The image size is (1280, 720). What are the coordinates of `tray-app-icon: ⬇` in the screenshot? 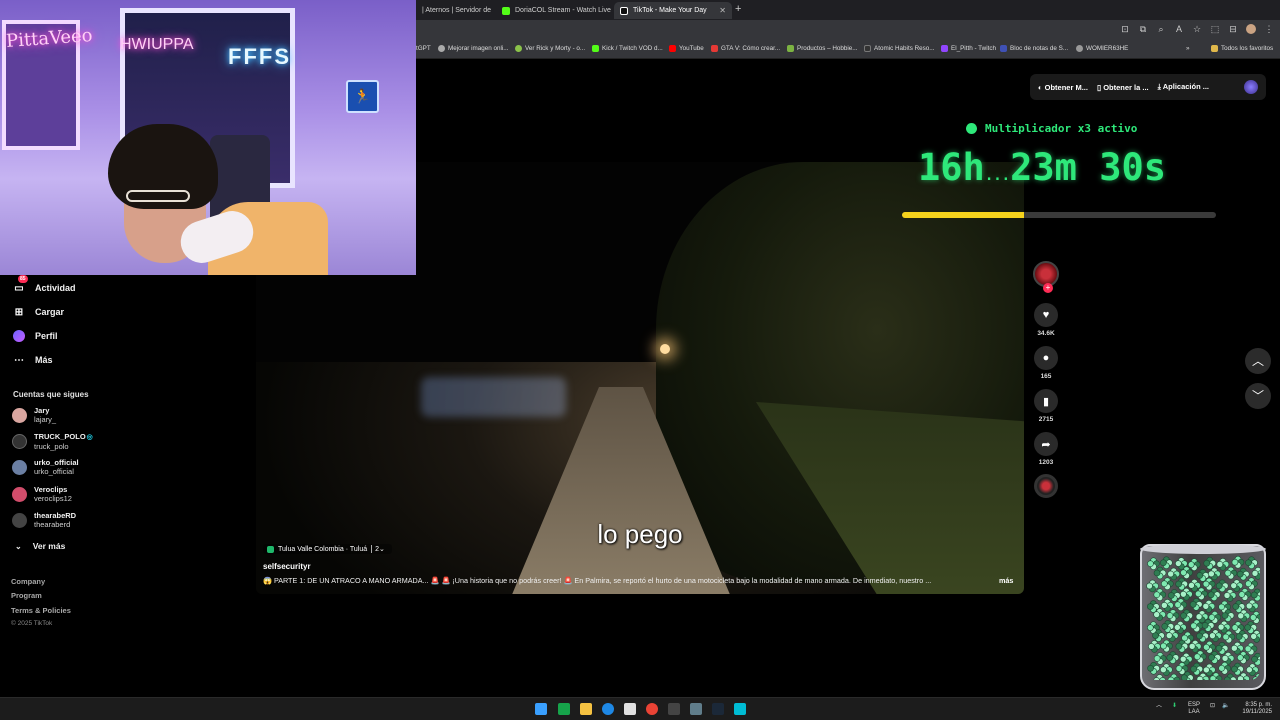 It's located at (1174, 706).